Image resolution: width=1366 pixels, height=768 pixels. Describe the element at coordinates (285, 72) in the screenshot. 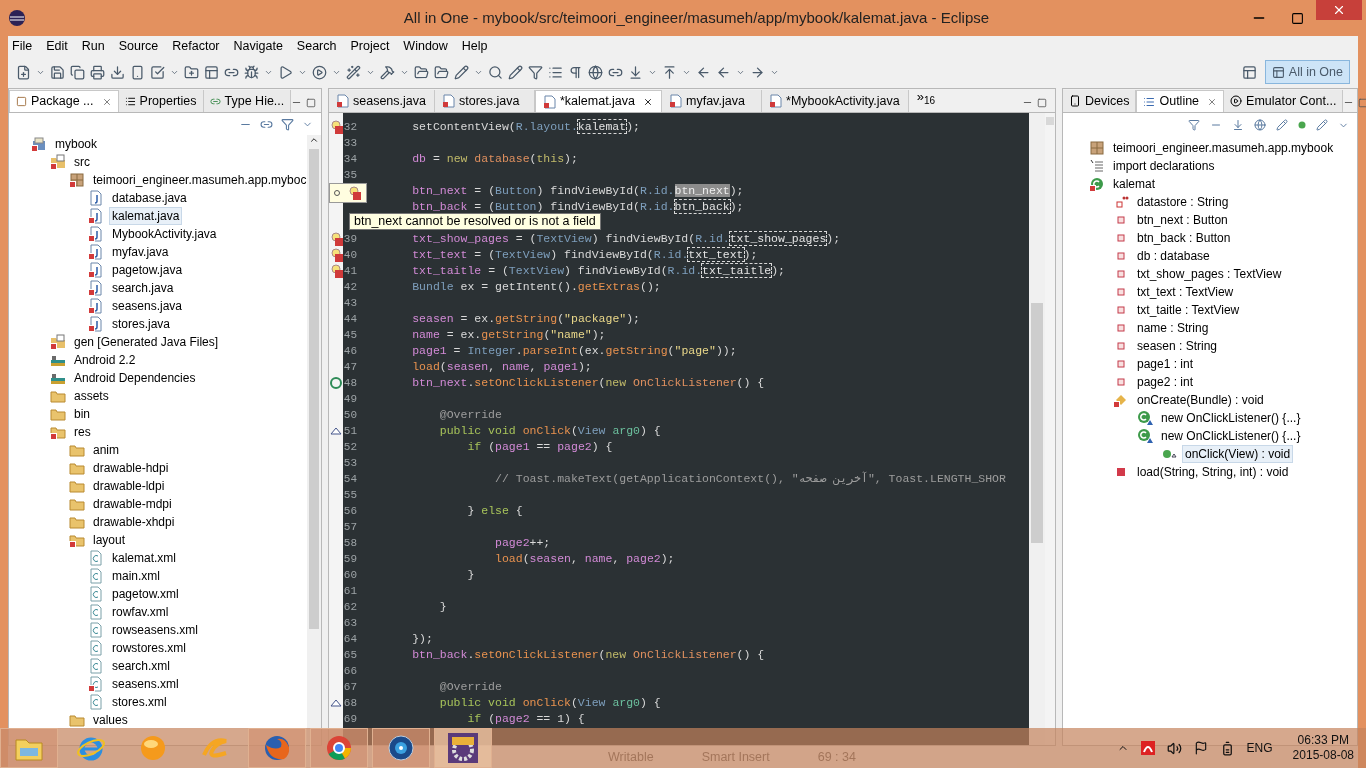

I see `run-icon` at that location.